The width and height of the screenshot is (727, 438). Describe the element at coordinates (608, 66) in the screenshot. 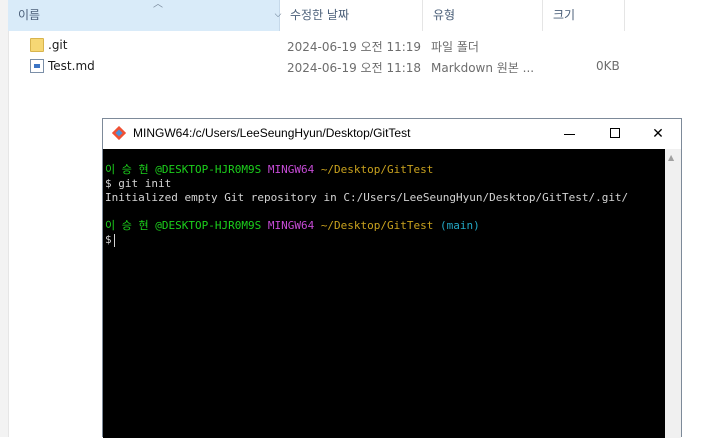

I see `file-size: 0KB` at that location.